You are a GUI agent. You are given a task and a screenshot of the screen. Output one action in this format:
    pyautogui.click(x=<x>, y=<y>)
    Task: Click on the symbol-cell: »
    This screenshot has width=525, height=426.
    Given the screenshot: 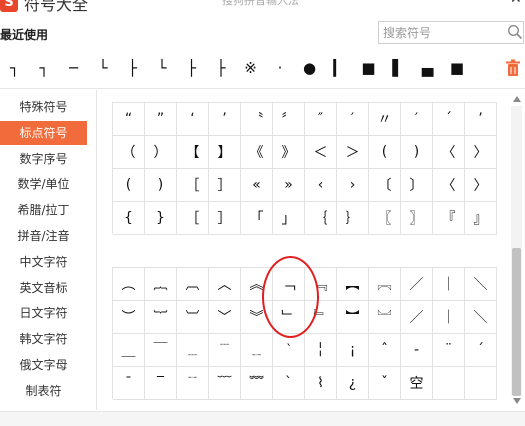 What is the action you would take?
    pyautogui.click(x=289, y=185)
    